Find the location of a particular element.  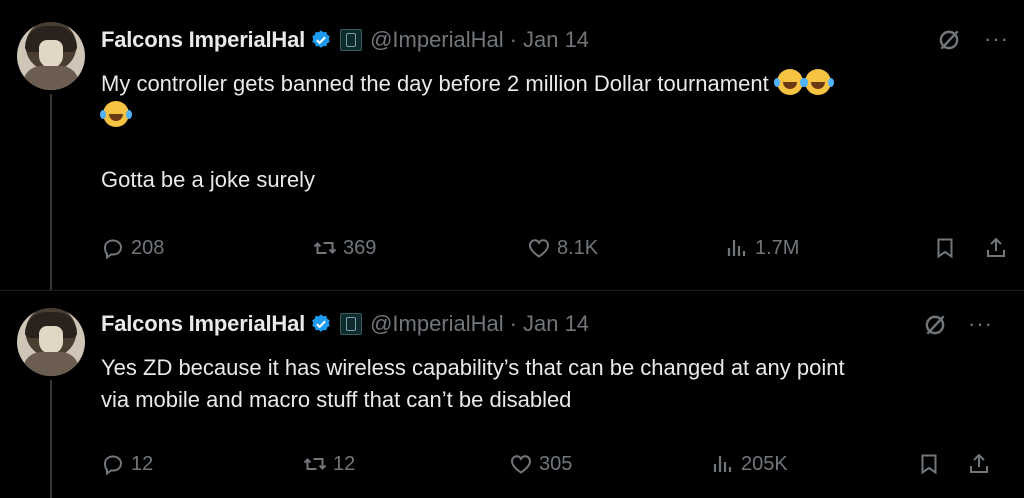

reply-button: 208 is located at coordinates (132, 248).